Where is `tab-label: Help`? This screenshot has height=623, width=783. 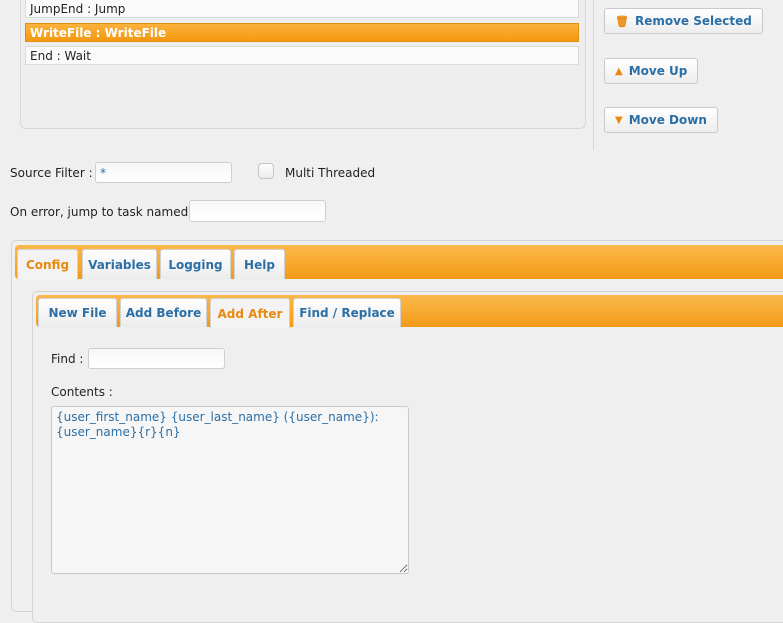 tab-label: Help is located at coordinates (259, 264).